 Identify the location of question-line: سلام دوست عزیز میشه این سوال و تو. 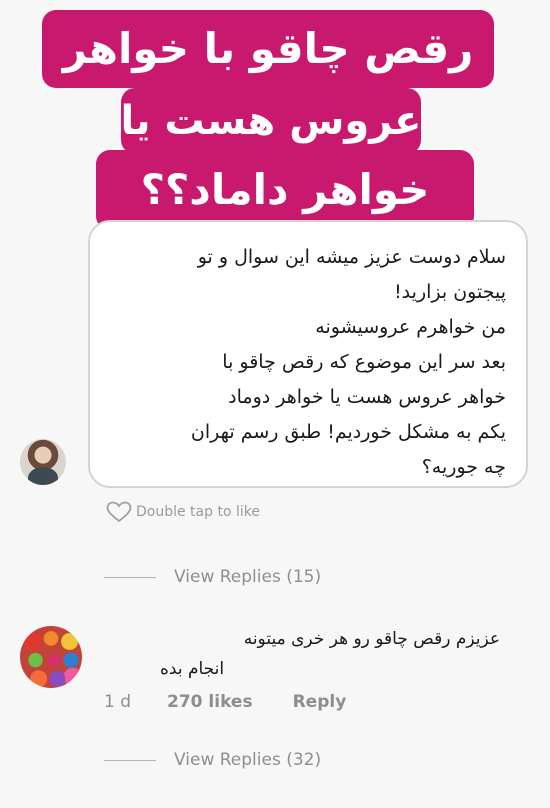
(351, 257).